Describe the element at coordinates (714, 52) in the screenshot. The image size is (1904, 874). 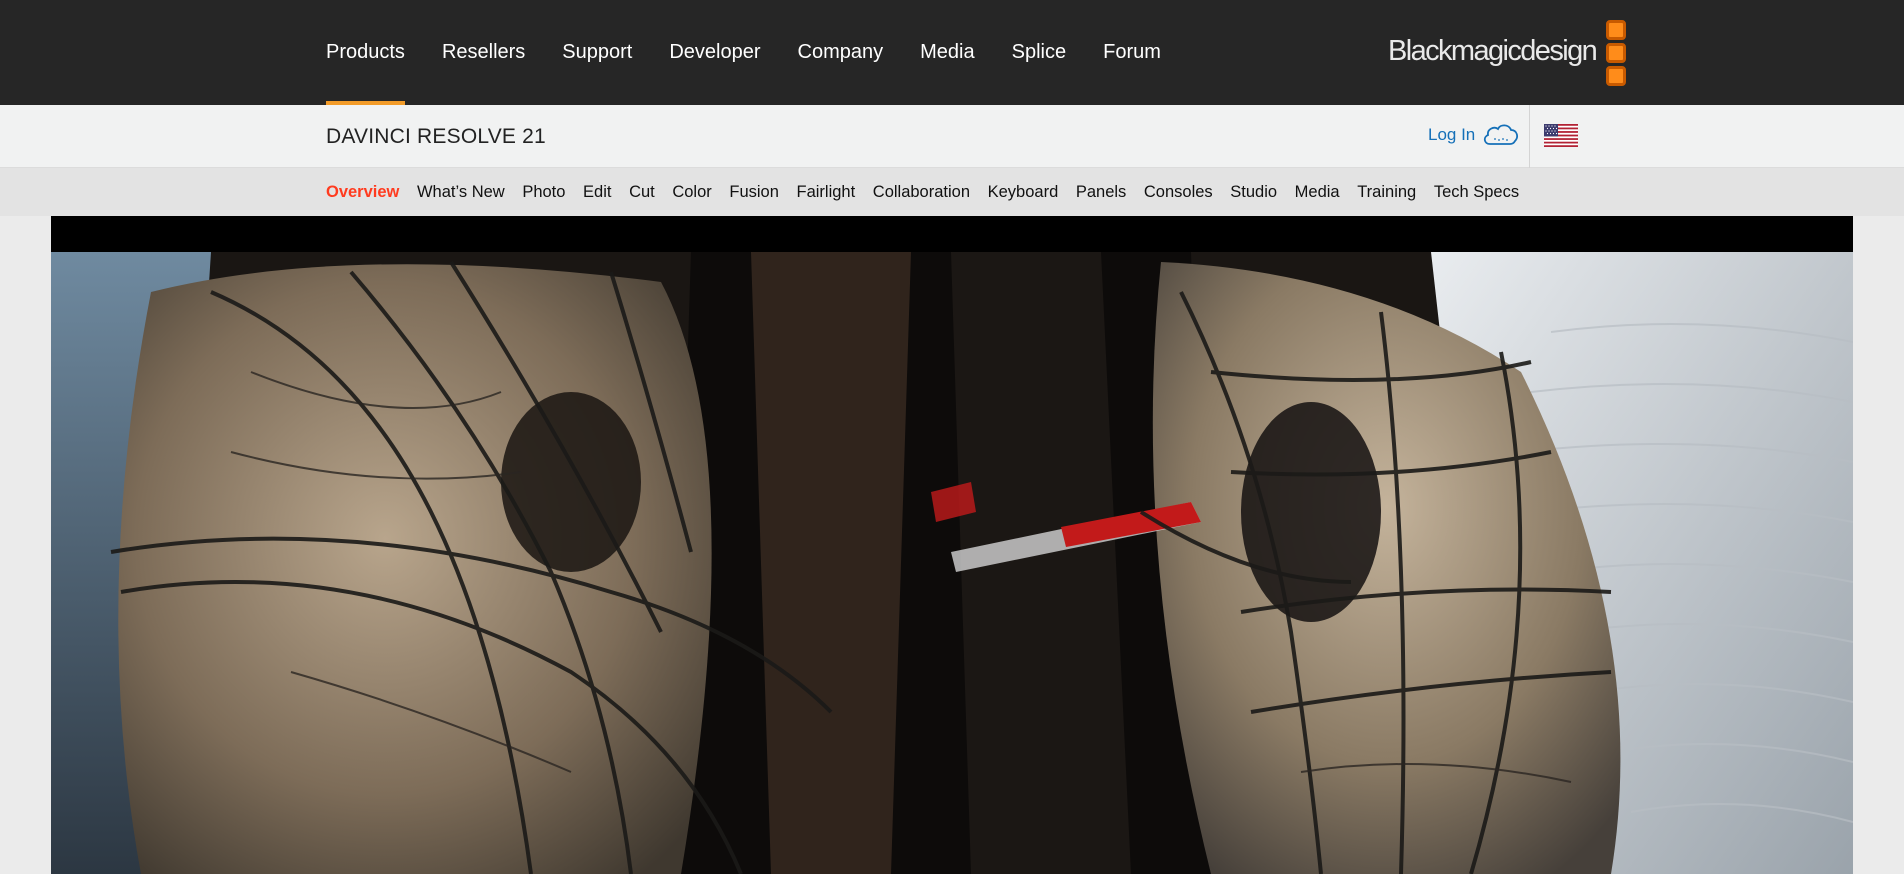
I see `nav-item-developer: Developer` at that location.